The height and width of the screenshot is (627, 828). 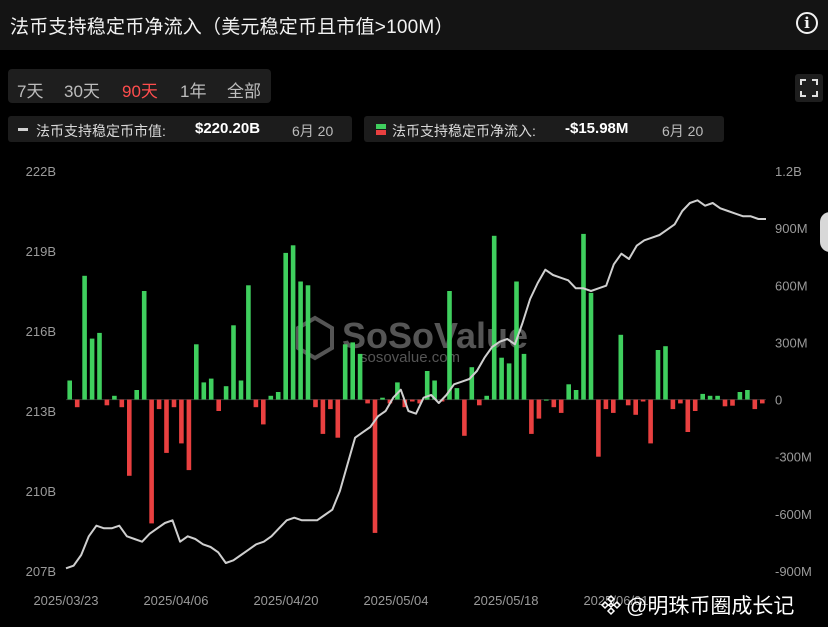 I want to click on side-scroll-handle, so click(x=824, y=232).